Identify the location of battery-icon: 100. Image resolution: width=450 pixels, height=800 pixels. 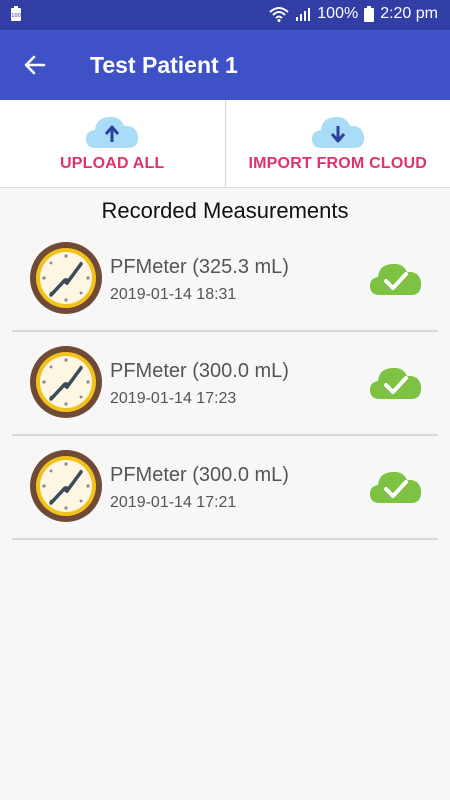
(16, 13).